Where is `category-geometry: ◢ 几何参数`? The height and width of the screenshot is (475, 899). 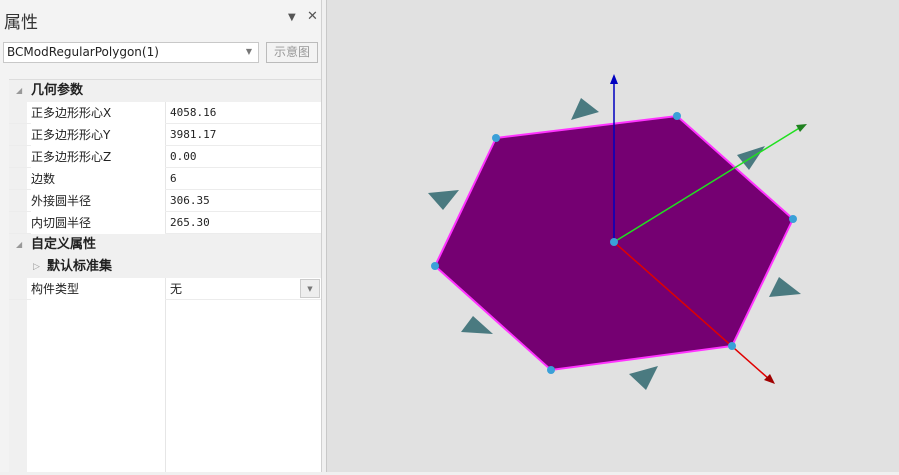
category-geometry: ◢ 几何参数 is located at coordinates (165, 91).